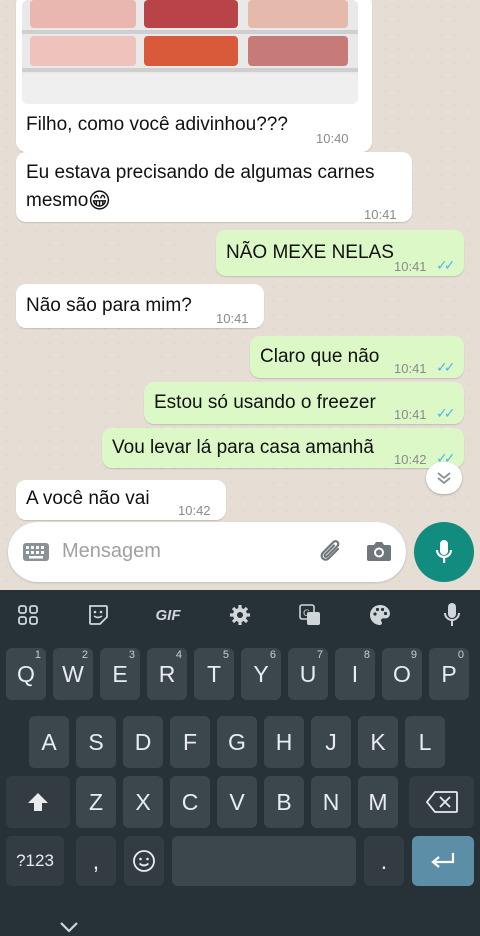  I want to click on comma-key-label: ,, so click(96, 860).